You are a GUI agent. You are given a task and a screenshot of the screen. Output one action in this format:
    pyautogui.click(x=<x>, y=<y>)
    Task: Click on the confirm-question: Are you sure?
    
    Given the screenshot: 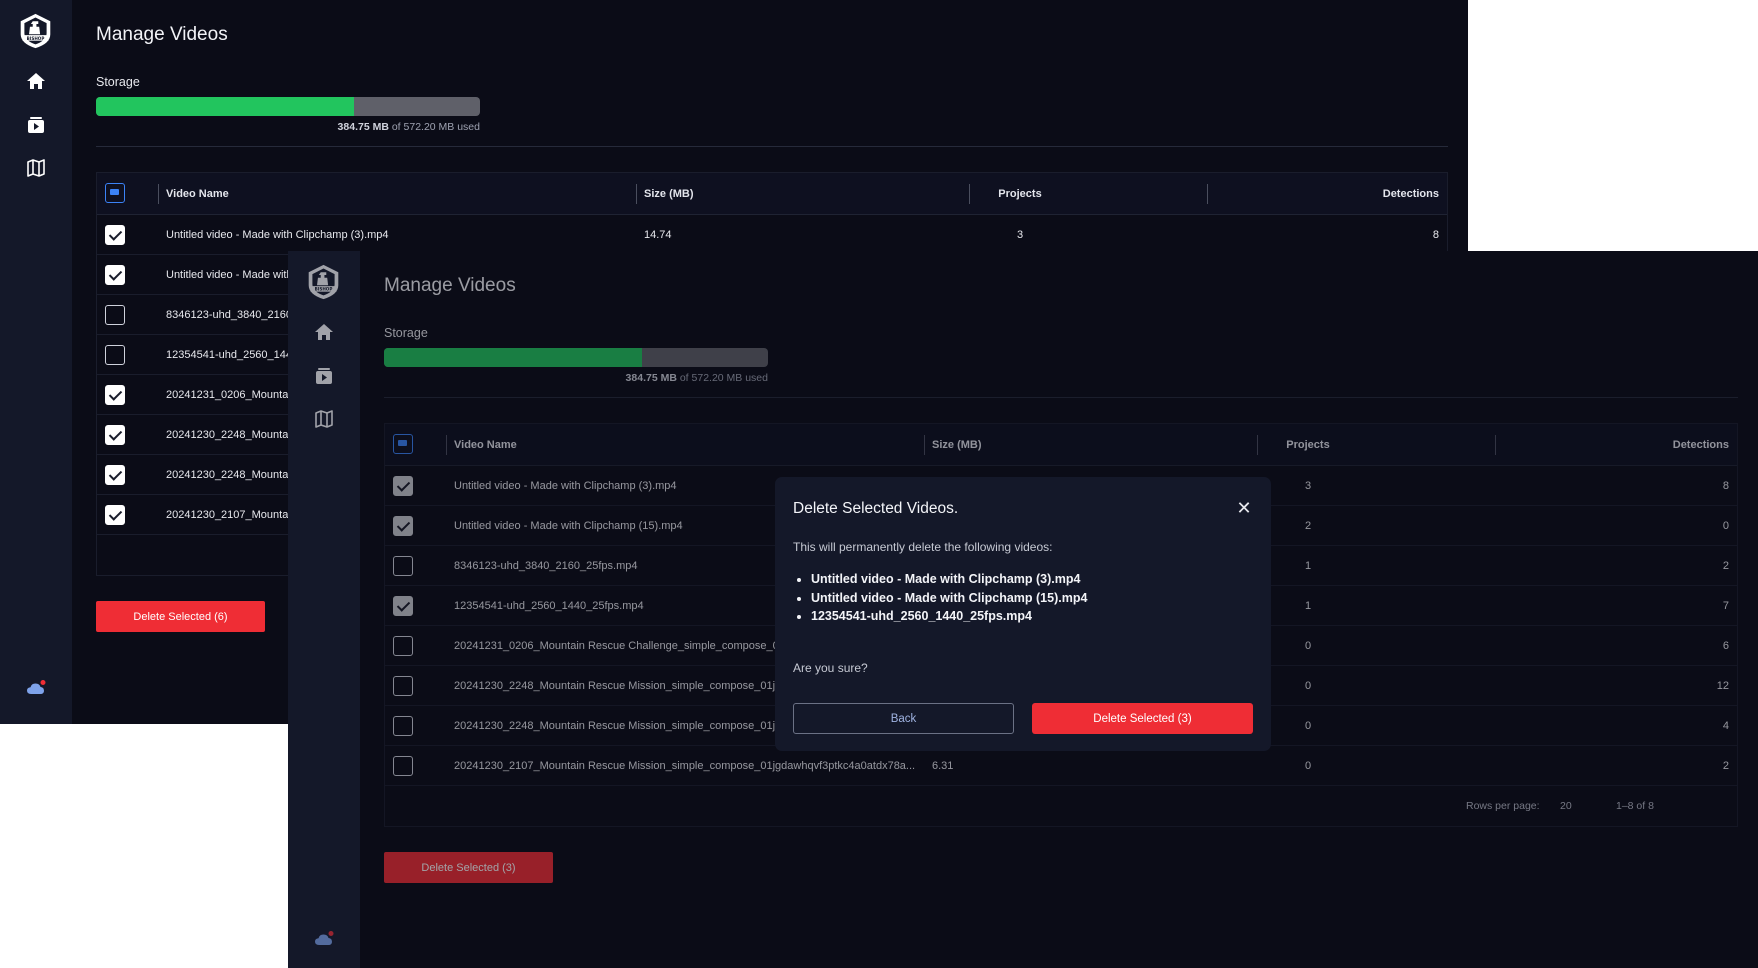 What is the action you would take?
    pyautogui.click(x=830, y=668)
    